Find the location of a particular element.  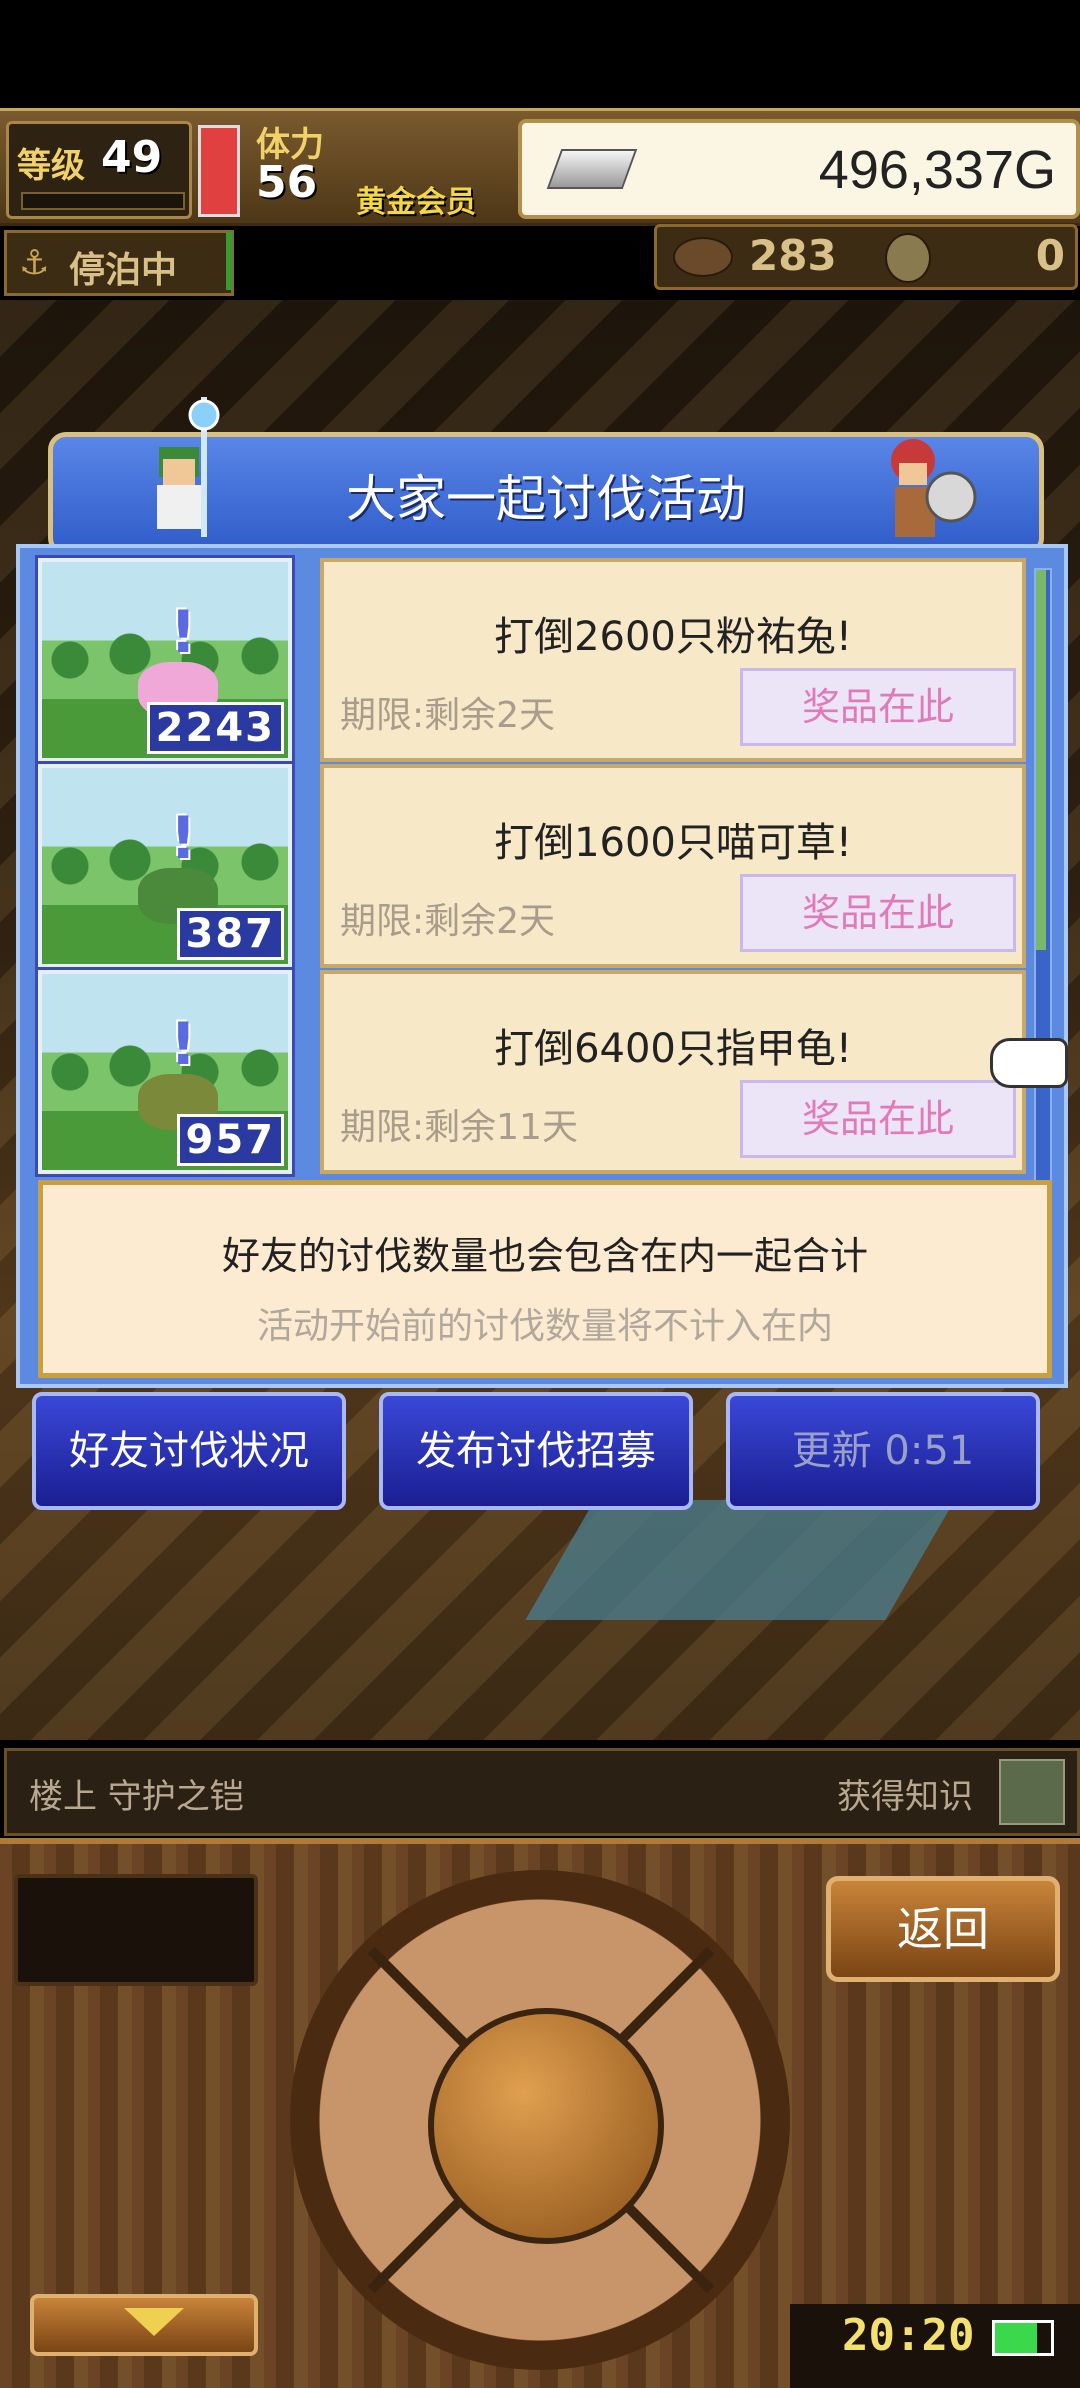

level-value: 49 is located at coordinates (132, 157).